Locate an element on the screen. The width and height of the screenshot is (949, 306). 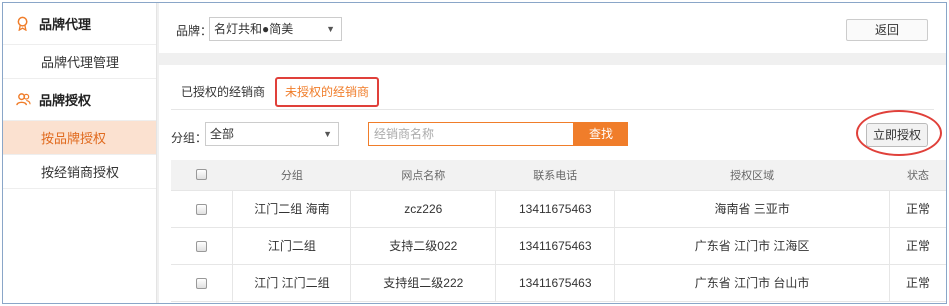
column-header: 联系电话 is located at coordinates (555, 175).